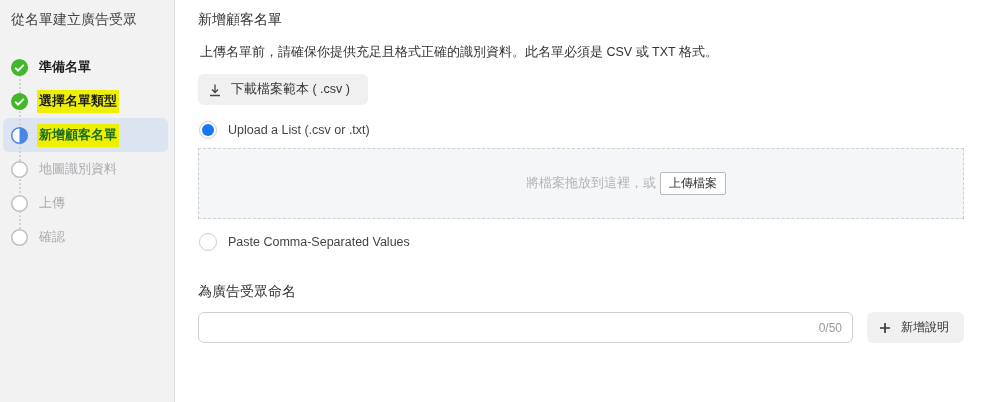  I want to click on step-item: 選擇名單類型, so click(85, 101).